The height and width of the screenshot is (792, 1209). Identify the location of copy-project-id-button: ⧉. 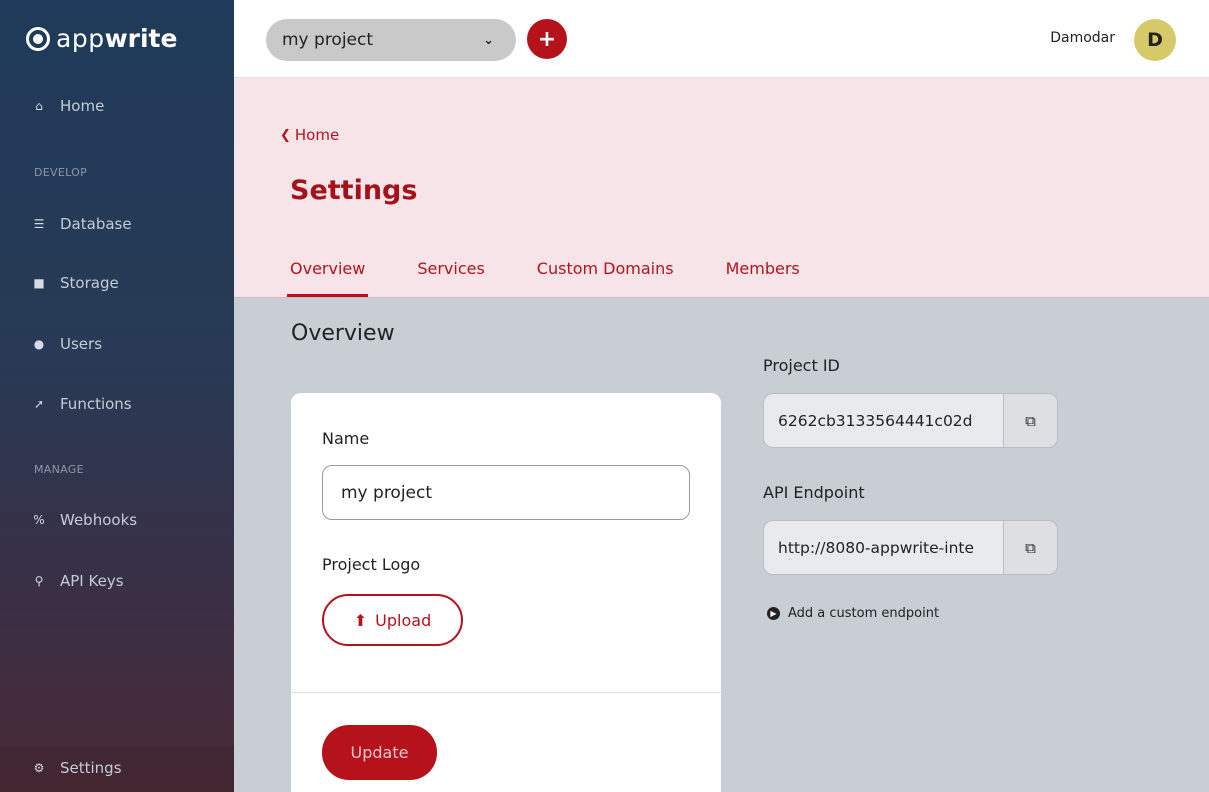
(1030, 420).